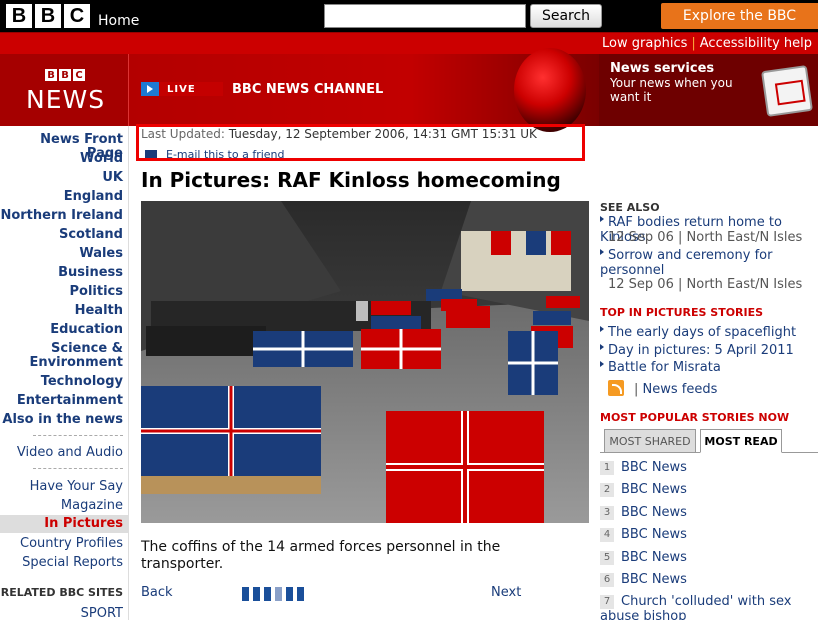  Describe the element at coordinates (739, 16) in the screenshot. I see `explore-bbc-button: Explore the BBC` at that location.